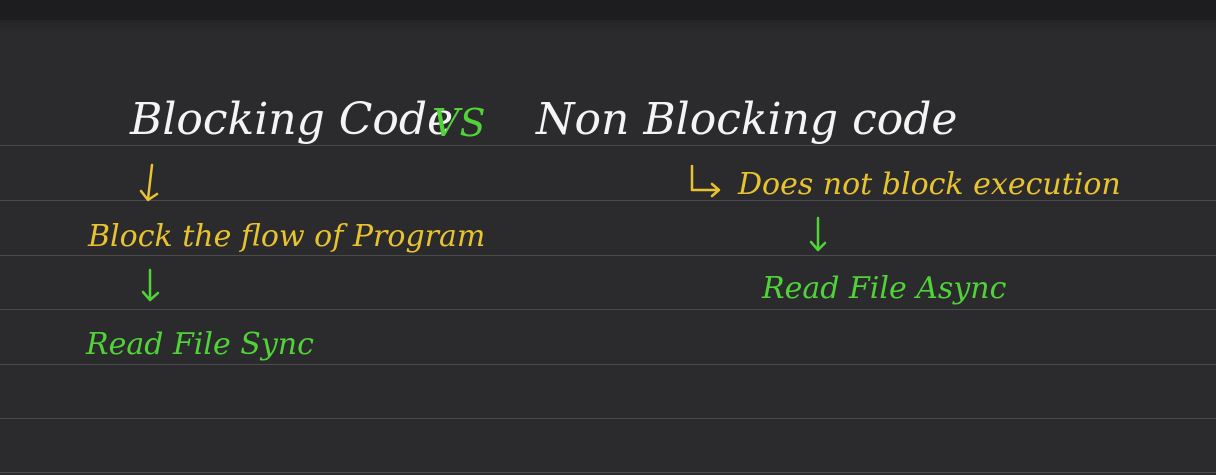 This screenshot has height=475, width=1216. What do you see at coordinates (608, 26) in the screenshot?
I see `toolbar-shadow` at bounding box center [608, 26].